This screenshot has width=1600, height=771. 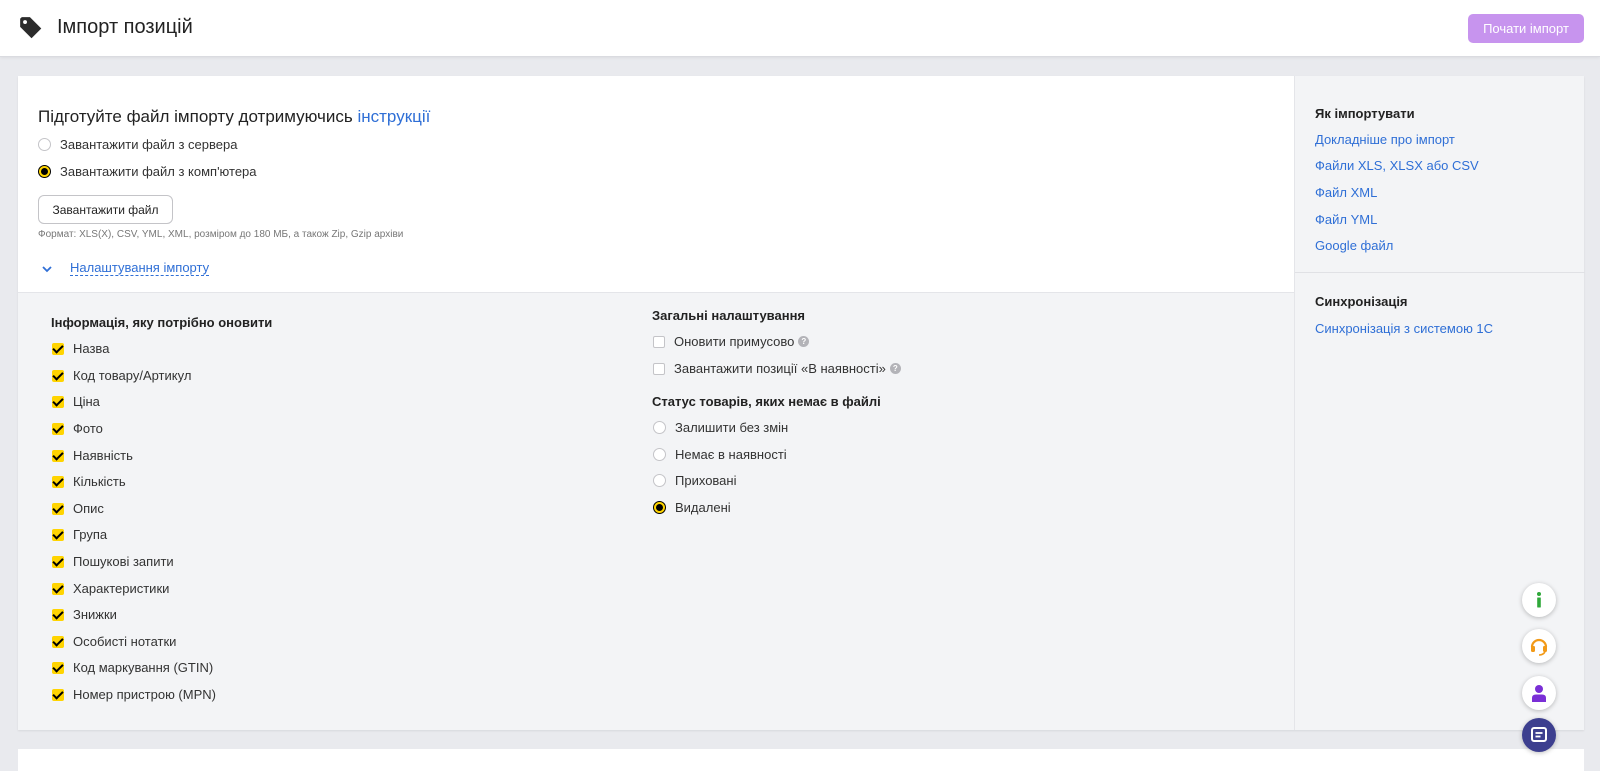 I want to click on upload-file-button: Завантажити файл, so click(x=105, y=209).